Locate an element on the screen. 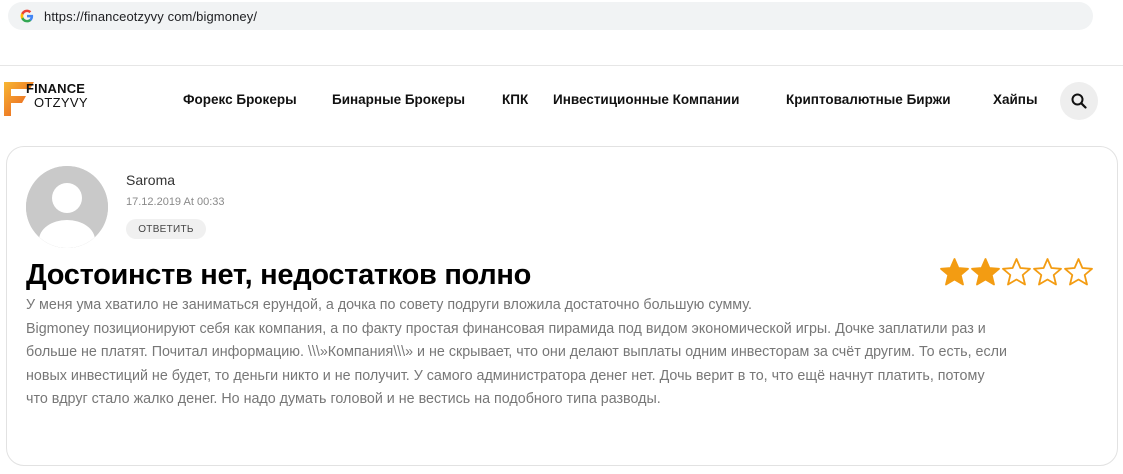 The image size is (1123, 474). google-icon is located at coordinates (27, 16).